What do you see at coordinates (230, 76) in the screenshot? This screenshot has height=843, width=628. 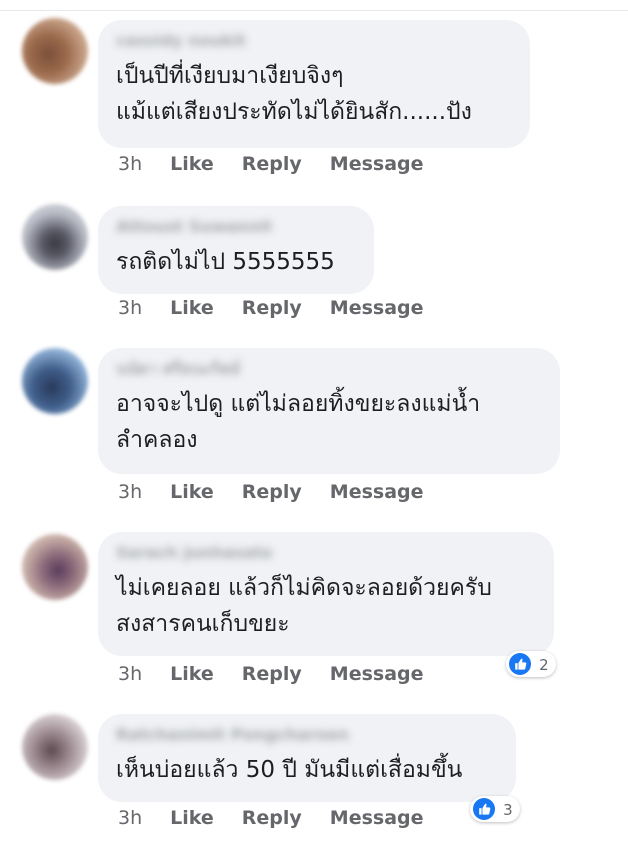 I see `comment-text-line: เป็นปีที่เงียบมาเงียบจิงๆ` at bounding box center [230, 76].